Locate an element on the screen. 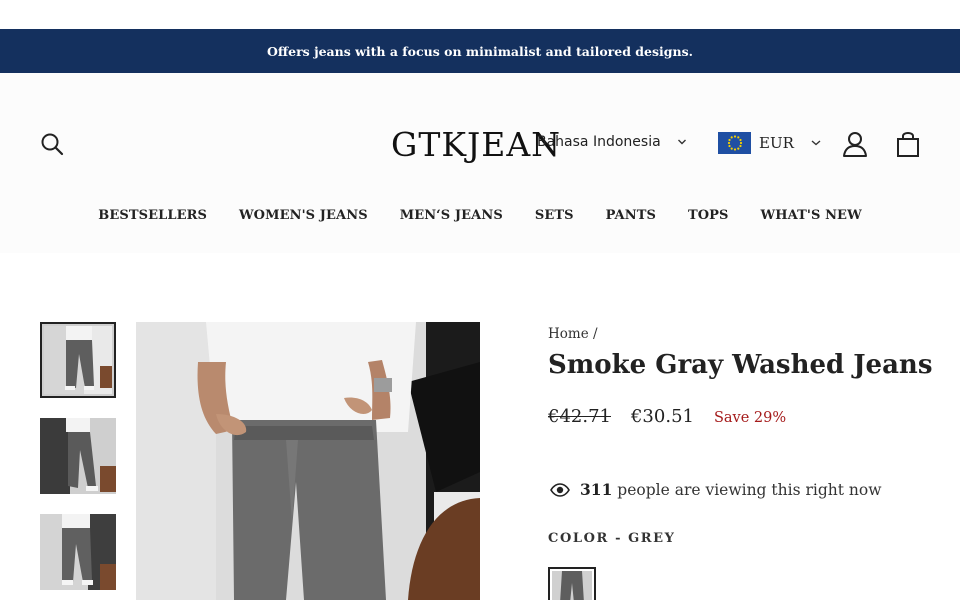 The height and width of the screenshot is (600, 960). currency-selector: EUR is located at coordinates (771, 143).